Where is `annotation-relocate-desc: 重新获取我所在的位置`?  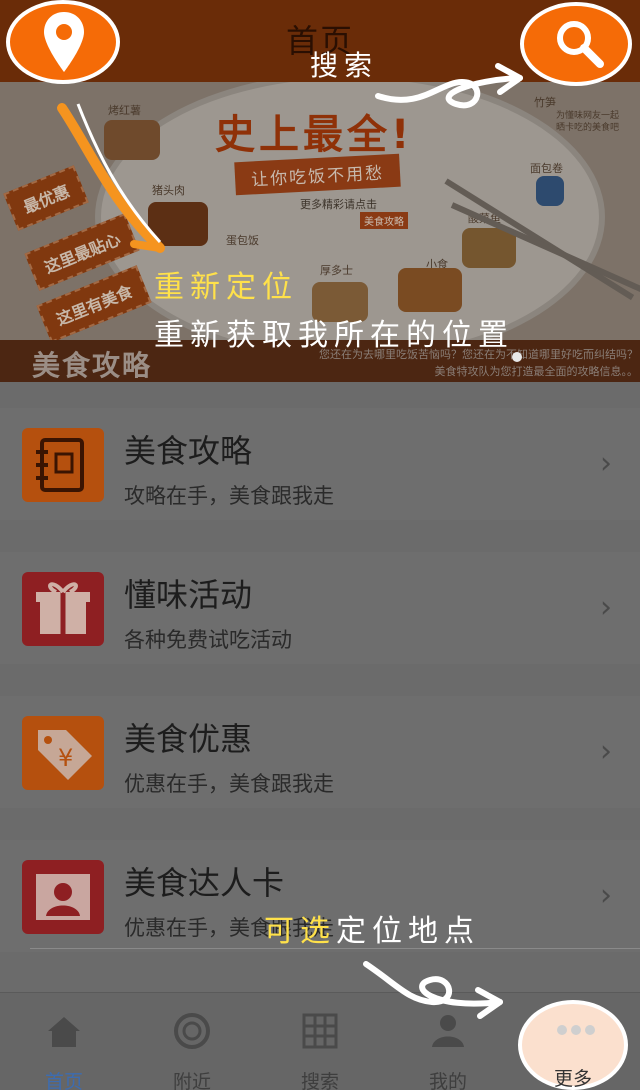 annotation-relocate-desc: 重新获取我所在的位置 is located at coordinates (334, 335).